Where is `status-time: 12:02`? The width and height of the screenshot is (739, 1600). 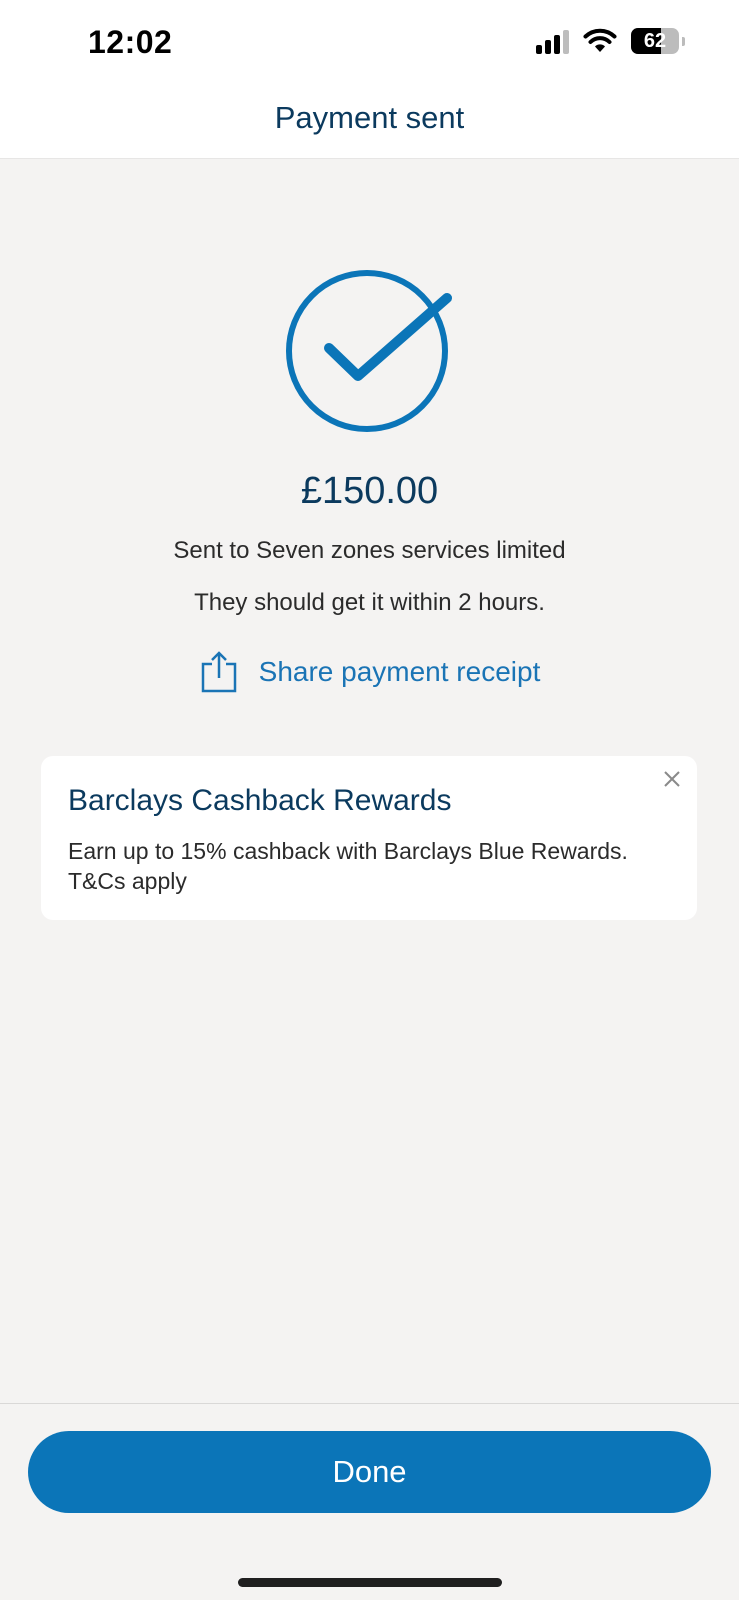 status-time: 12:02 is located at coordinates (130, 42).